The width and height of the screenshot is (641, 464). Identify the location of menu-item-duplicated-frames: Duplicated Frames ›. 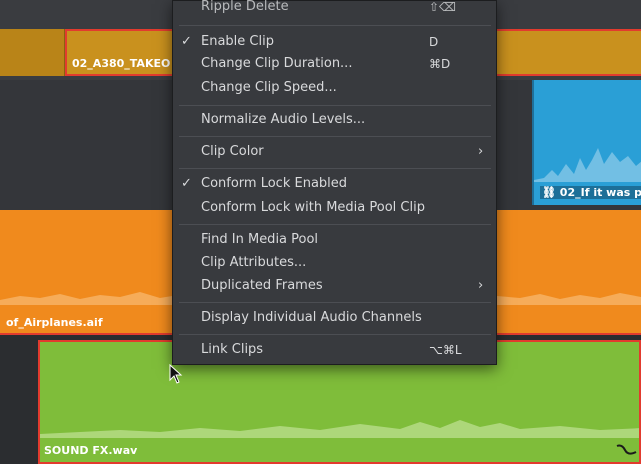
(334, 286).